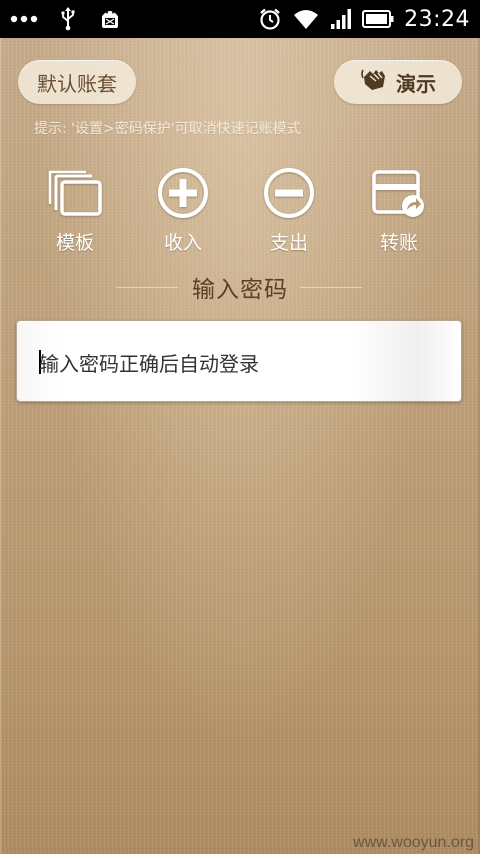 This screenshot has width=480, height=854. I want to click on status-bar: 23:24, so click(240, 19).